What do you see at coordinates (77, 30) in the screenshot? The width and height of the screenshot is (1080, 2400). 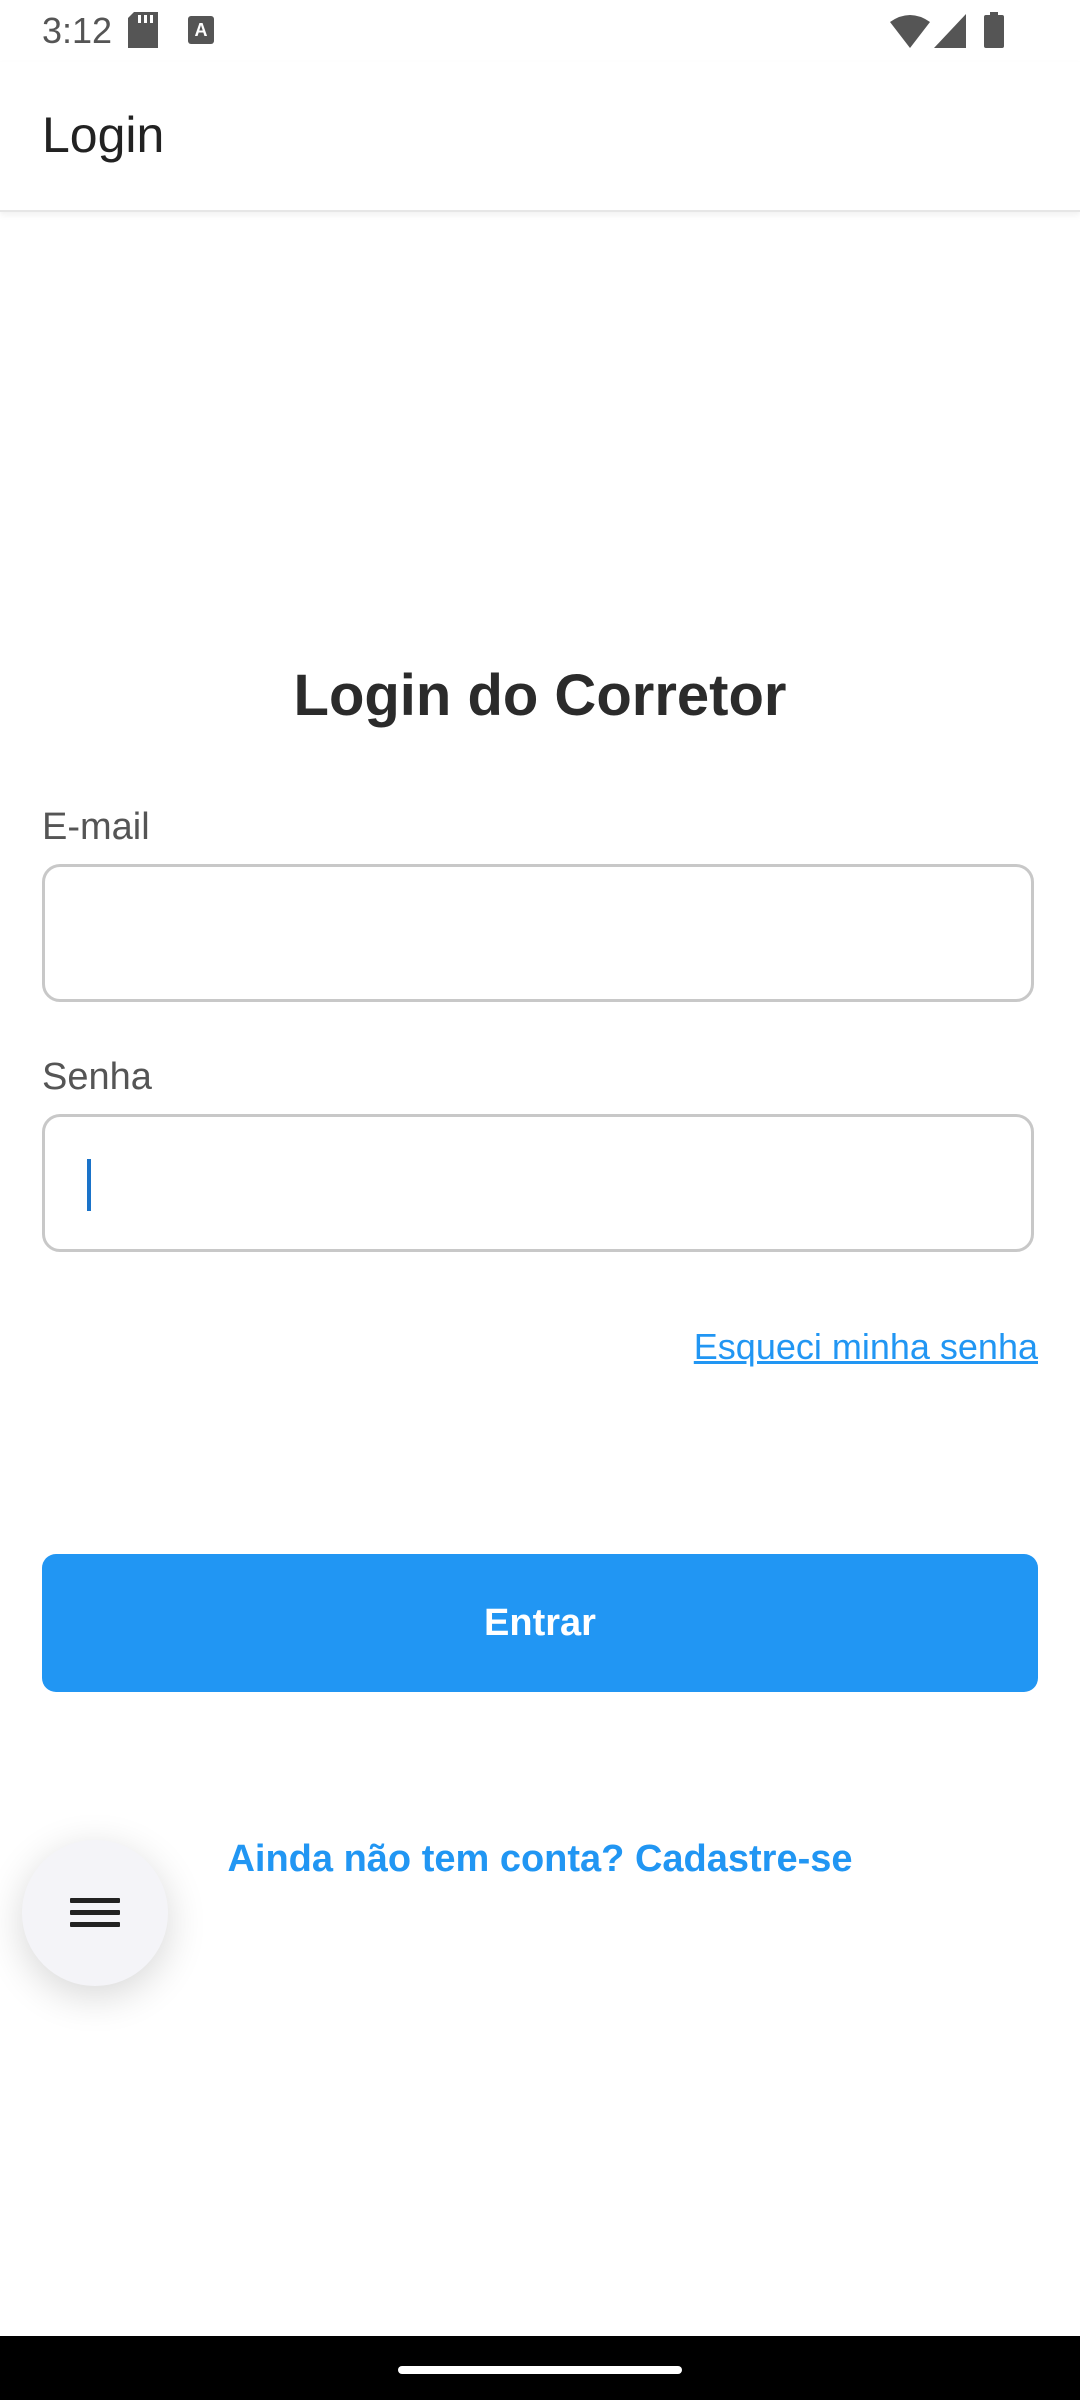 I see `status-time: 3:12` at bounding box center [77, 30].